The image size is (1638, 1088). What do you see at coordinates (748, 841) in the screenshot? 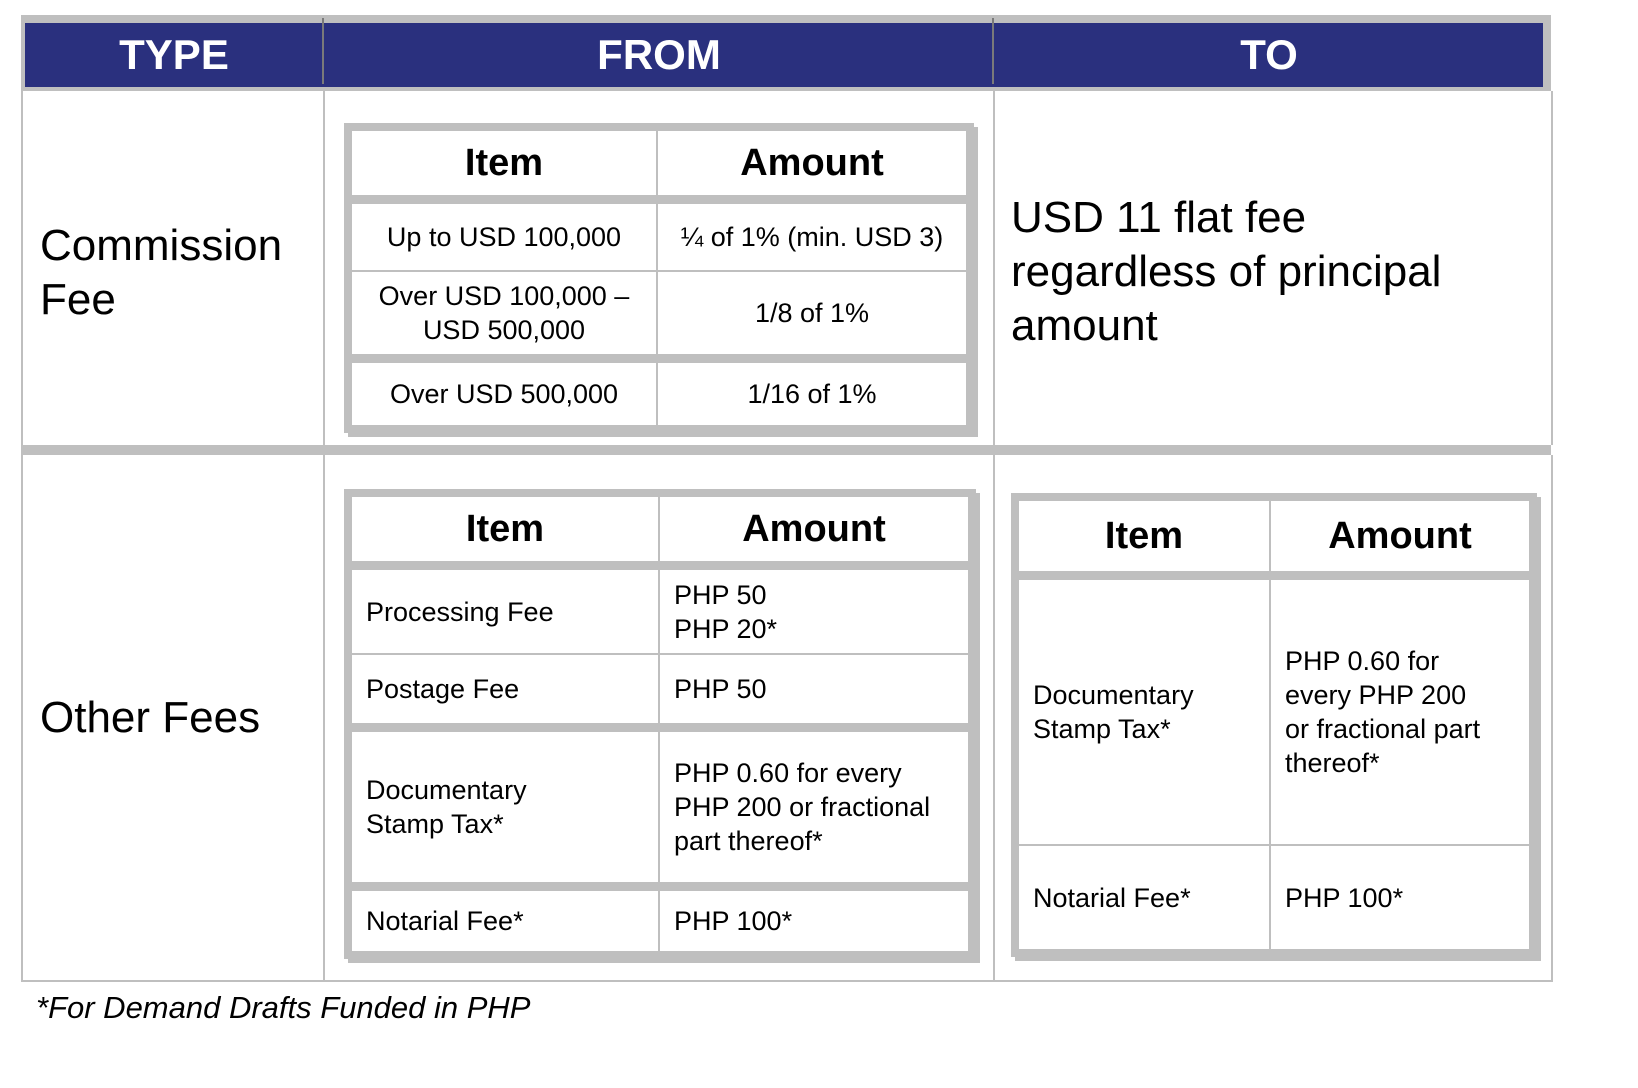
I see `amount-line: part thereof*` at bounding box center [748, 841].